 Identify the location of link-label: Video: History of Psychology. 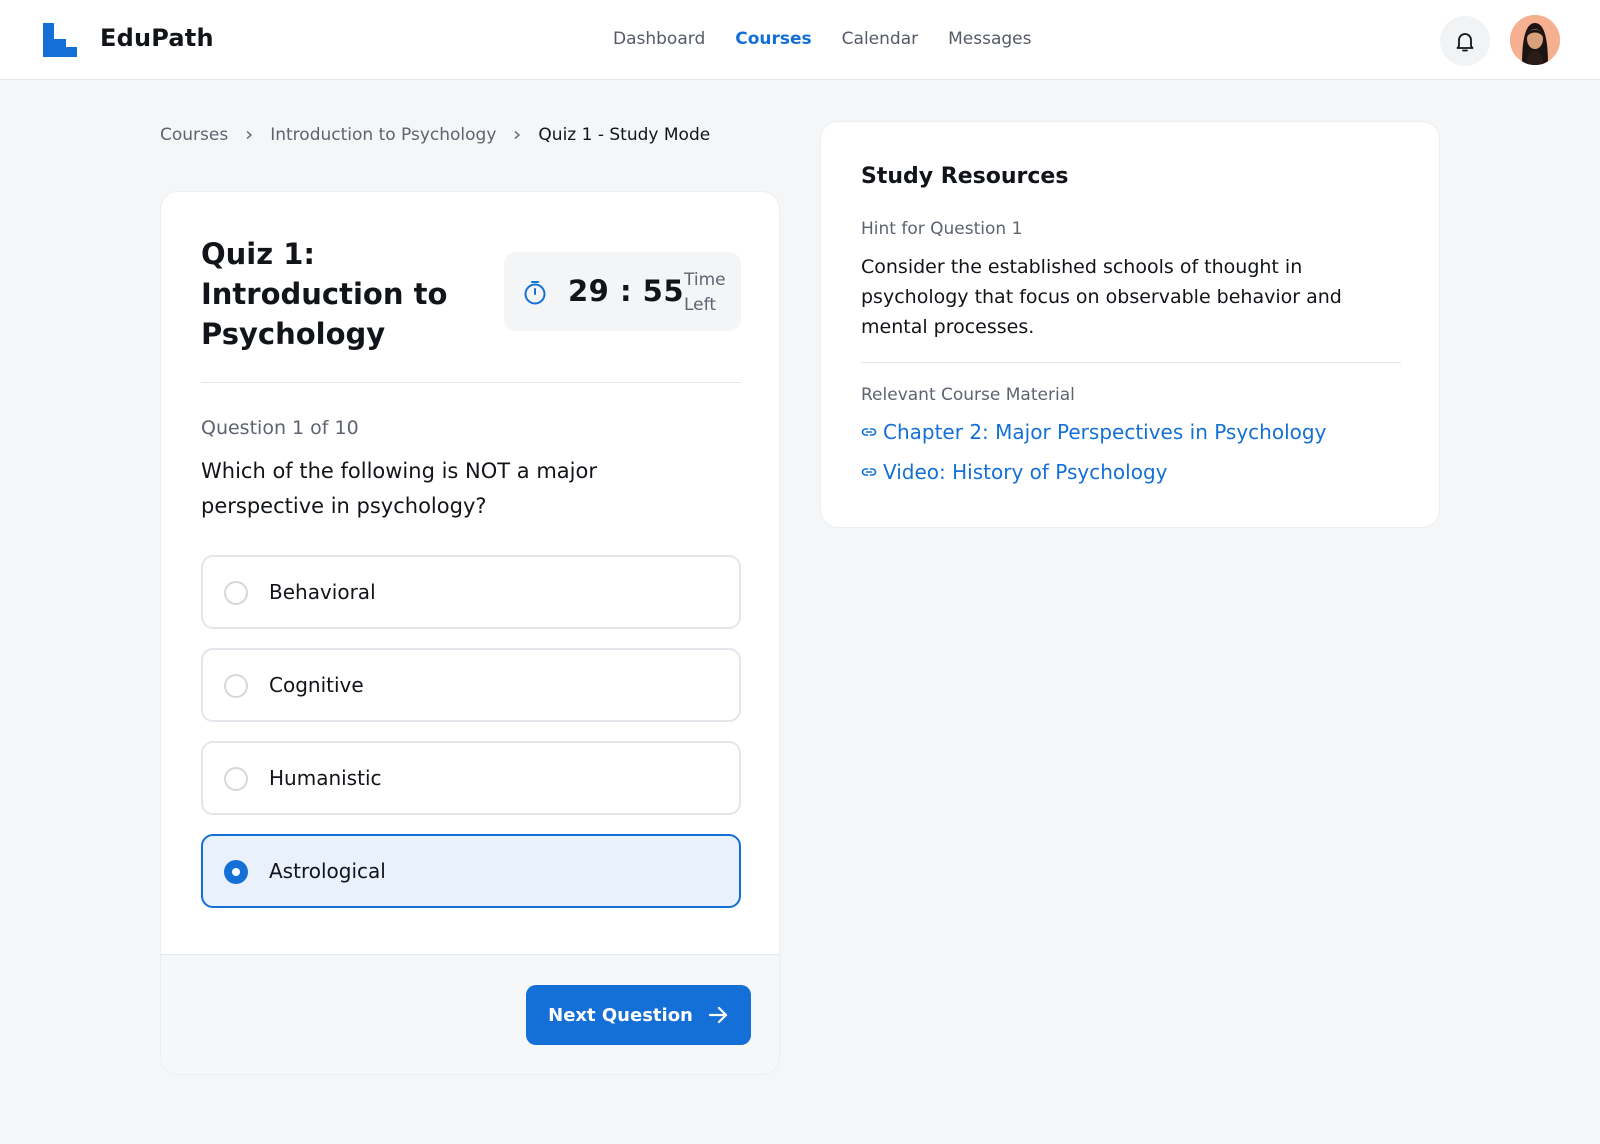
(1025, 472).